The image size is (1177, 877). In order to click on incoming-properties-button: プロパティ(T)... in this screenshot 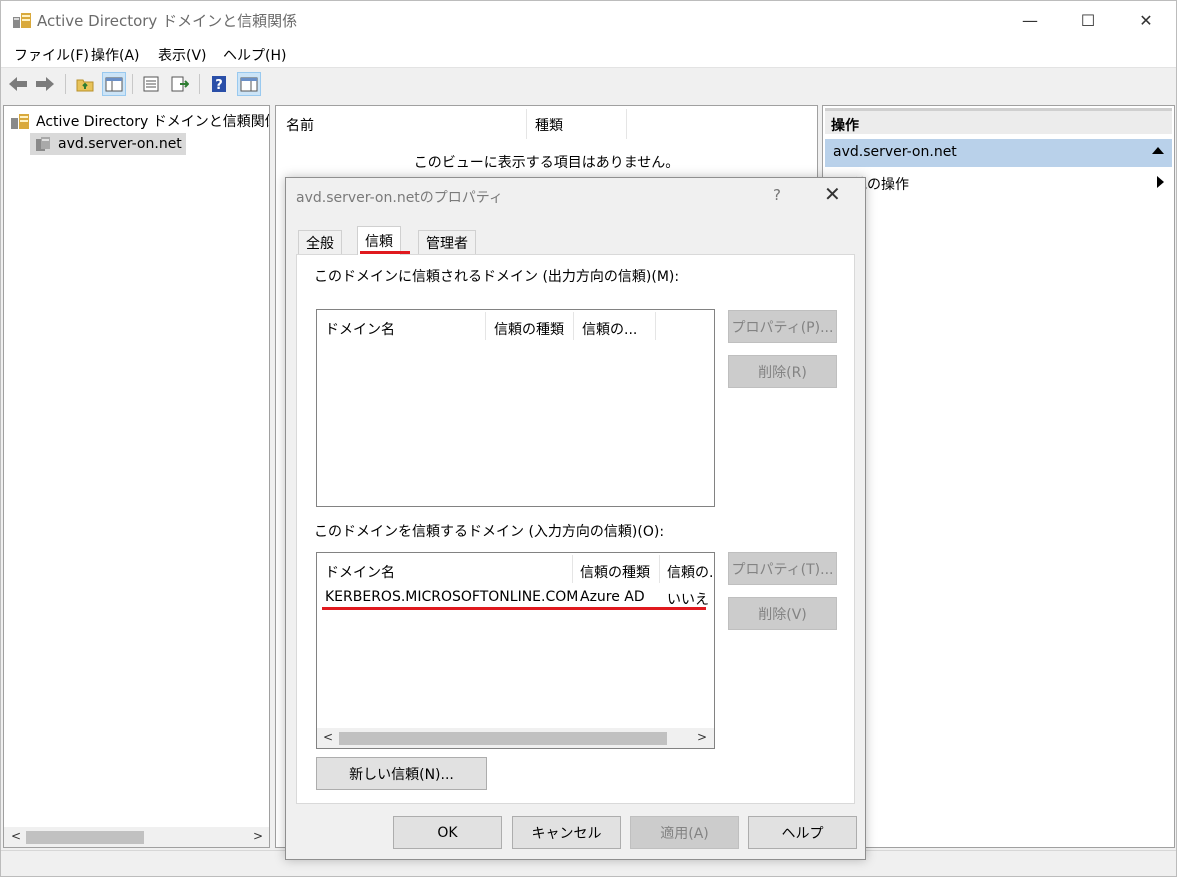, I will do `click(782, 568)`.